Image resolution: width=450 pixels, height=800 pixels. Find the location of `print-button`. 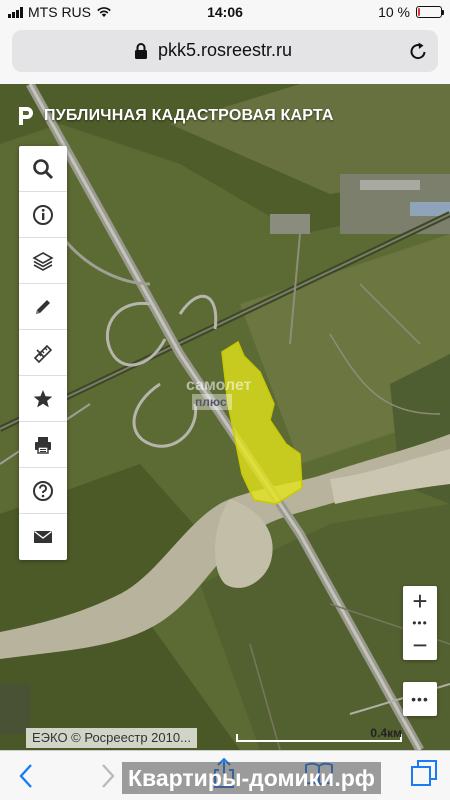

print-button is located at coordinates (43, 445).